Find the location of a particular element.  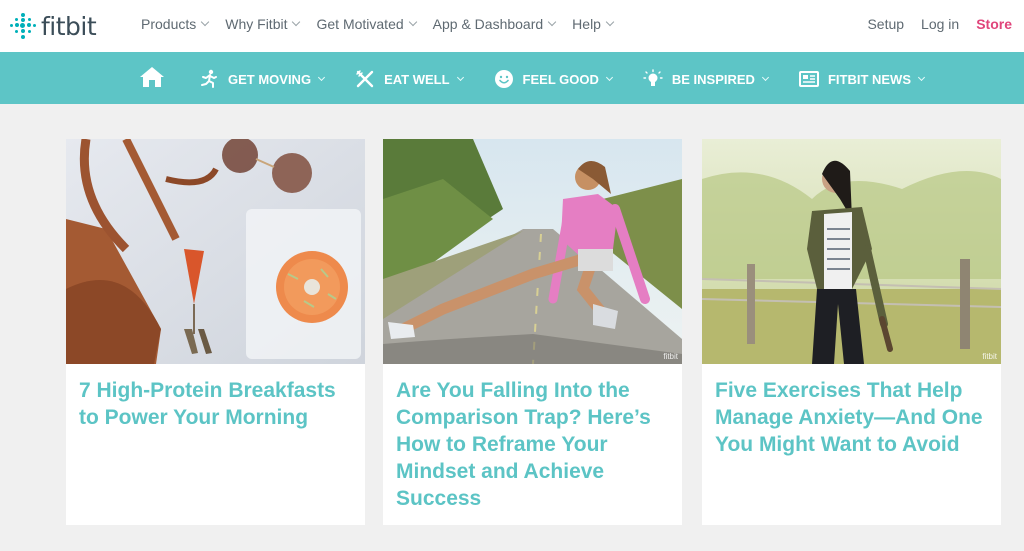

category-label: EAT WELL is located at coordinates (417, 79).